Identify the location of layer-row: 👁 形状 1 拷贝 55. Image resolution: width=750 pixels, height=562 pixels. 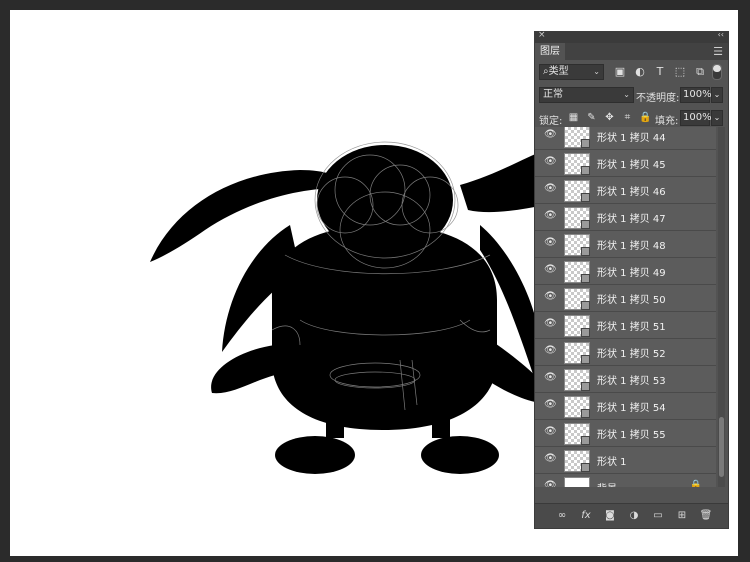
(625, 433).